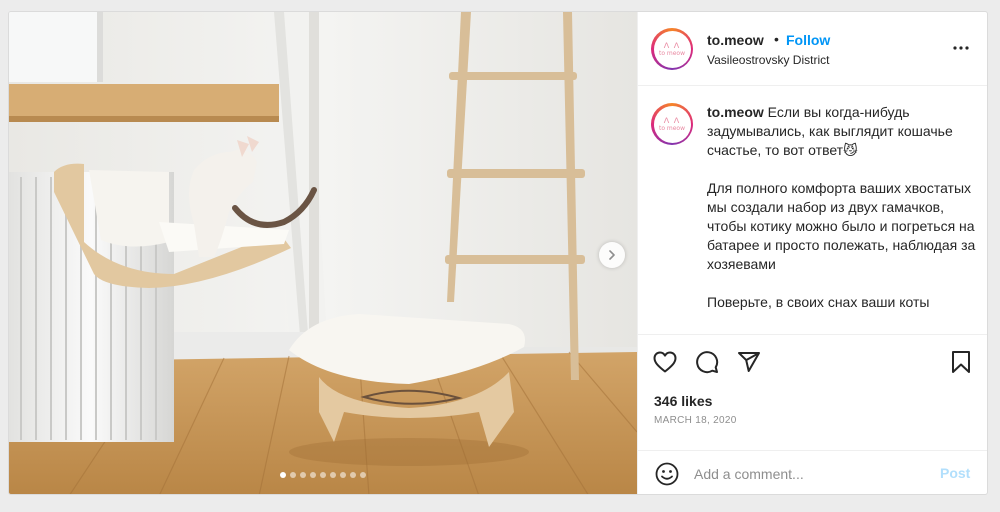 This screenshot has width=1000, height=512. I want to click on share-button, so click(749, 362).